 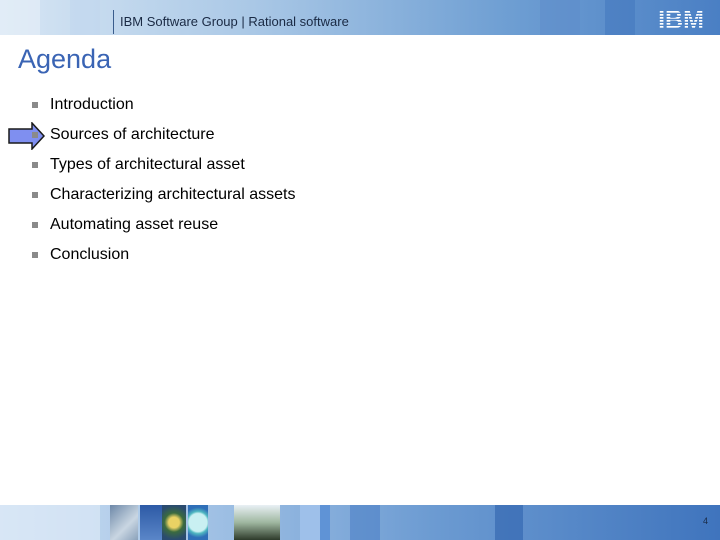 I want to click on slide-title: Agenda, so click(x=65, y=59).